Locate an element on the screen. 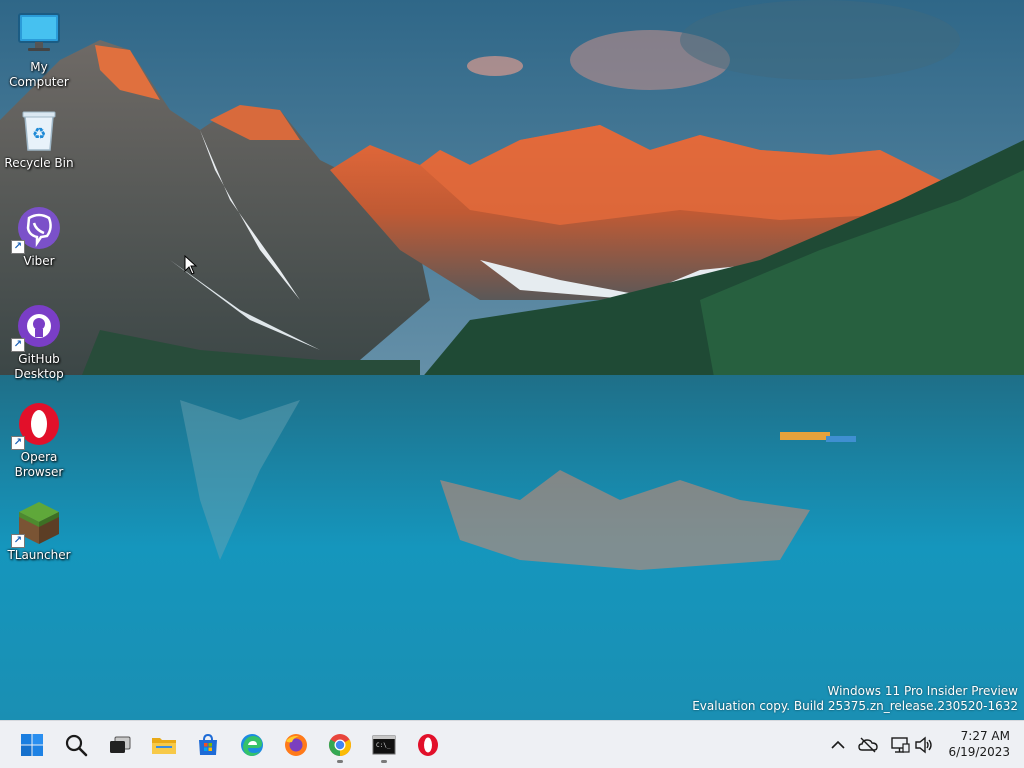 Image resolution: width=1024 pixels, height=768 pixels. desktop-icon-tlauncher: ↗ TLauncher is located at coordinates (39, 530).